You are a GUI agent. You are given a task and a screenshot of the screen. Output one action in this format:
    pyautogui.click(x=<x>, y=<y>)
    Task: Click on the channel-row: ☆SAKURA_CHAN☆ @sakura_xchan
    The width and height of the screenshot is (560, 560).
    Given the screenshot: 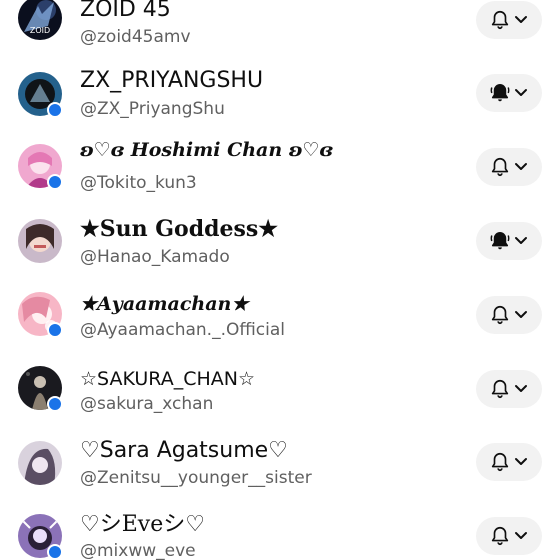 What is the action you would take?
    pyautogui.click(x=280, y=389)
    